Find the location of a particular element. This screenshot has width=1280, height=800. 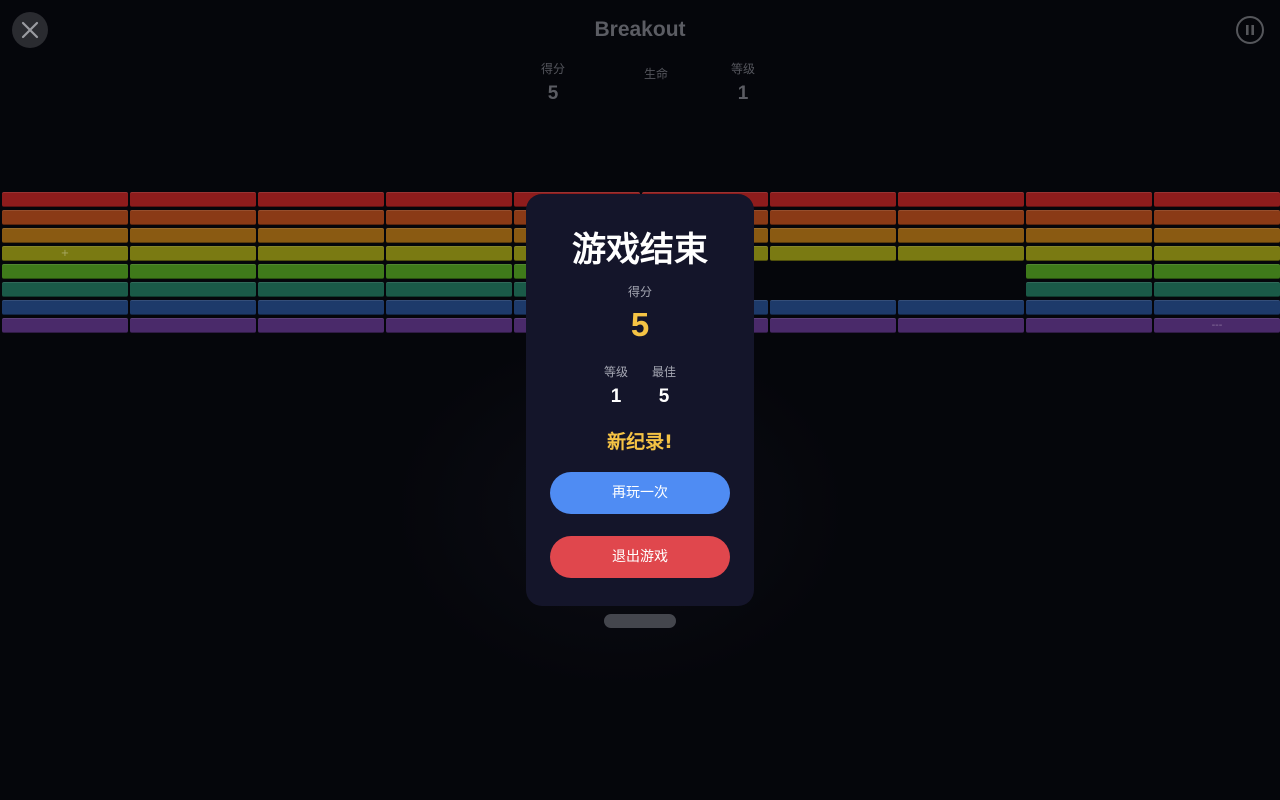

best-score: 最佳 5 is located at coordinates (664, 385).